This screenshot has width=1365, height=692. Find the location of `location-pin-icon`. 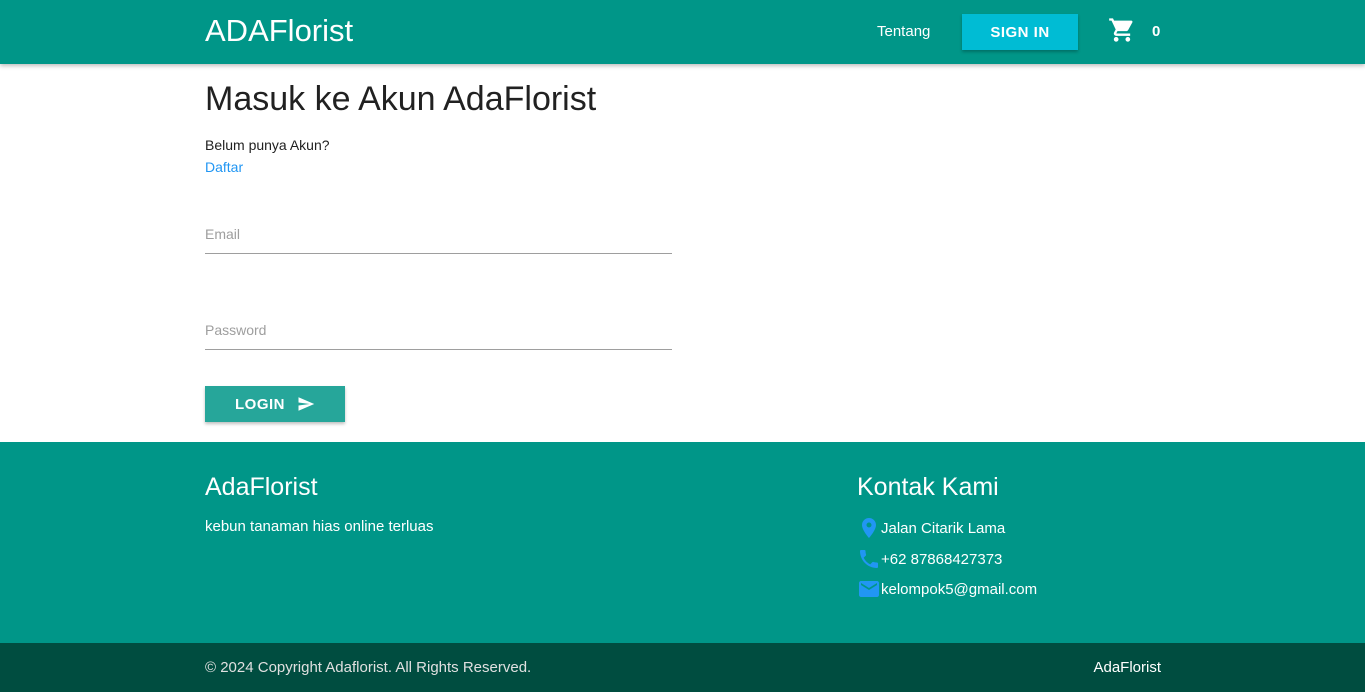

location-pin-icon is located at coordinates (869, 528).